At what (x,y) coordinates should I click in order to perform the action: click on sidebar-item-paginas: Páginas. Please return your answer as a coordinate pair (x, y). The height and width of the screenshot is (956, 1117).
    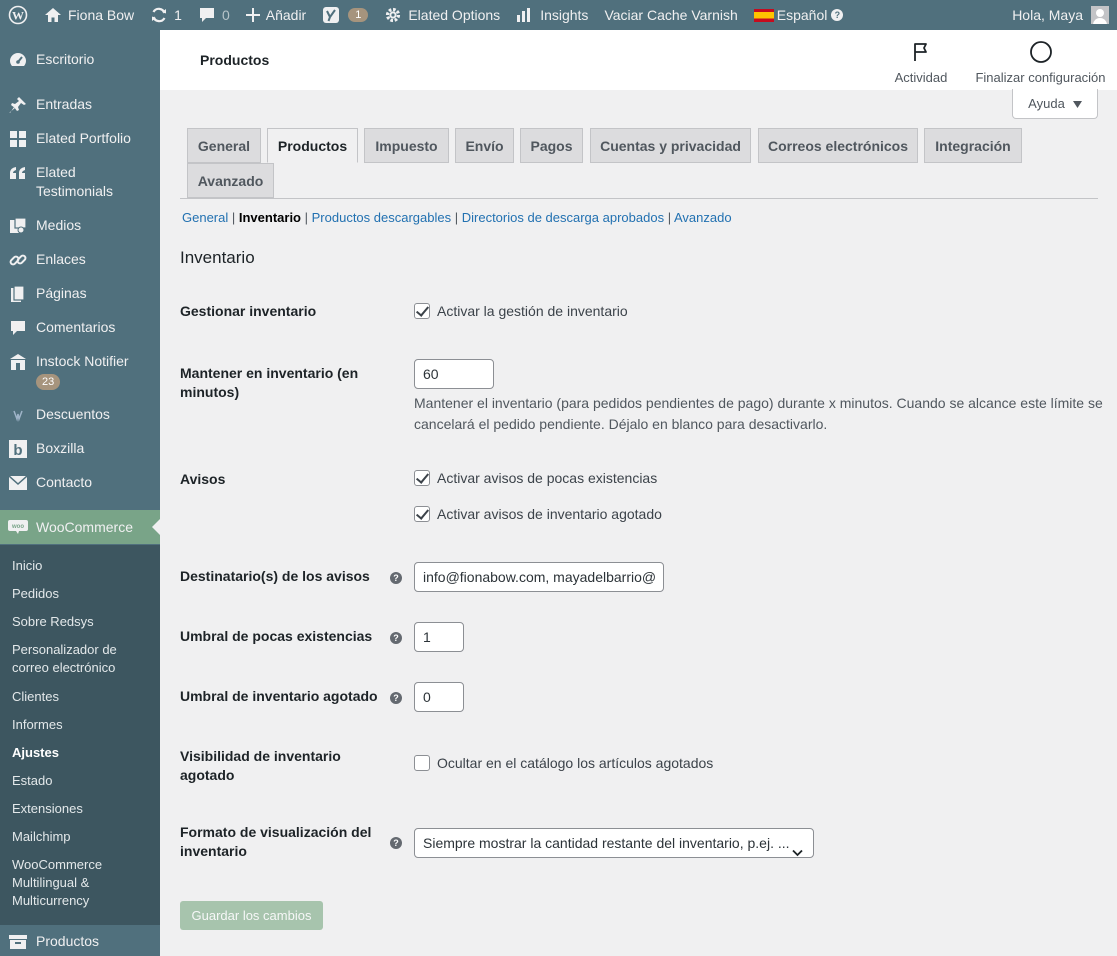
    Looking at the image, I should click on (80, 294).